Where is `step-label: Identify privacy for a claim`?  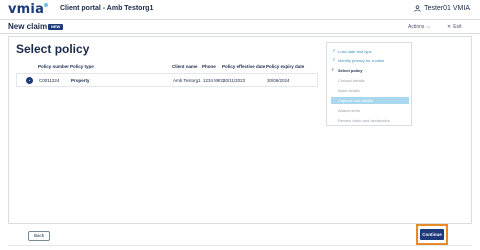
step-label: Identify privacy for a claim is located at coordinates (361, 60).